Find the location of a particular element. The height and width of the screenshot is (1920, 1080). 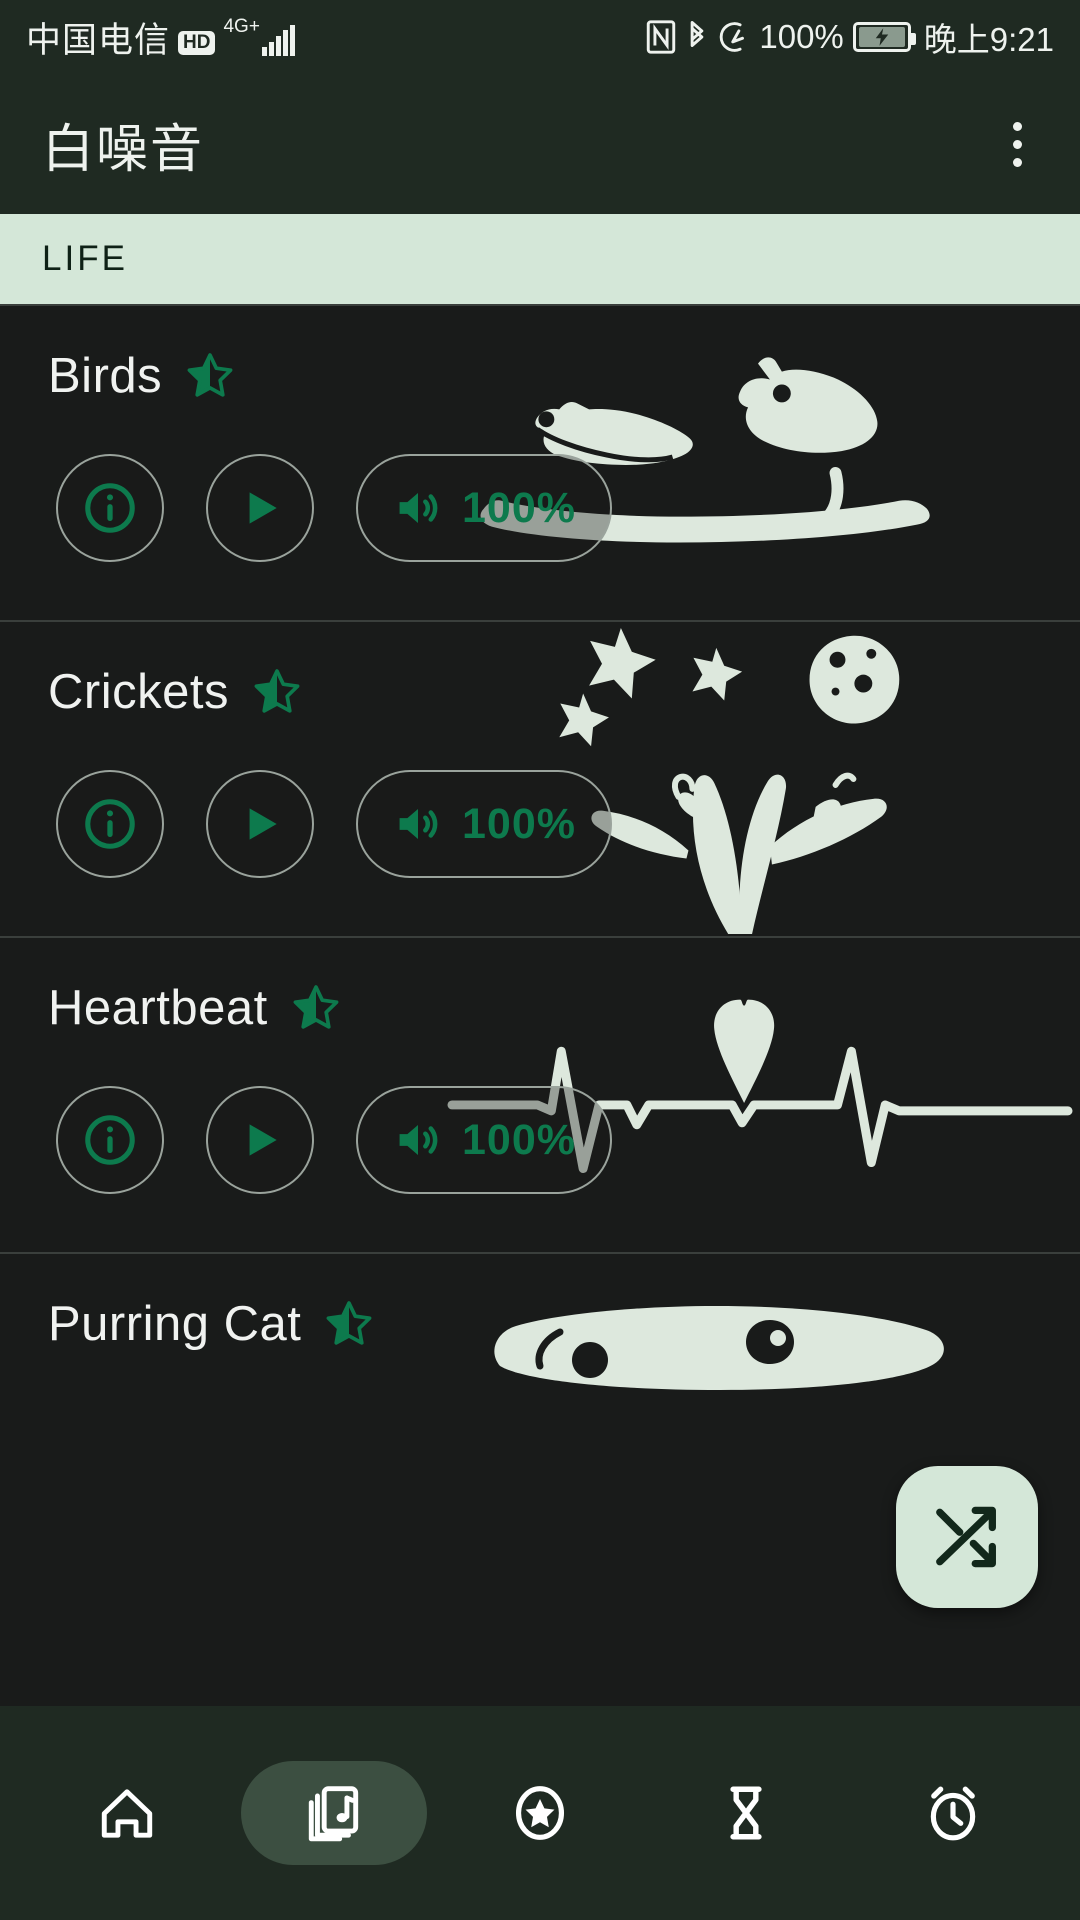

nav-item-timer is located at coordinates (746, 1813).